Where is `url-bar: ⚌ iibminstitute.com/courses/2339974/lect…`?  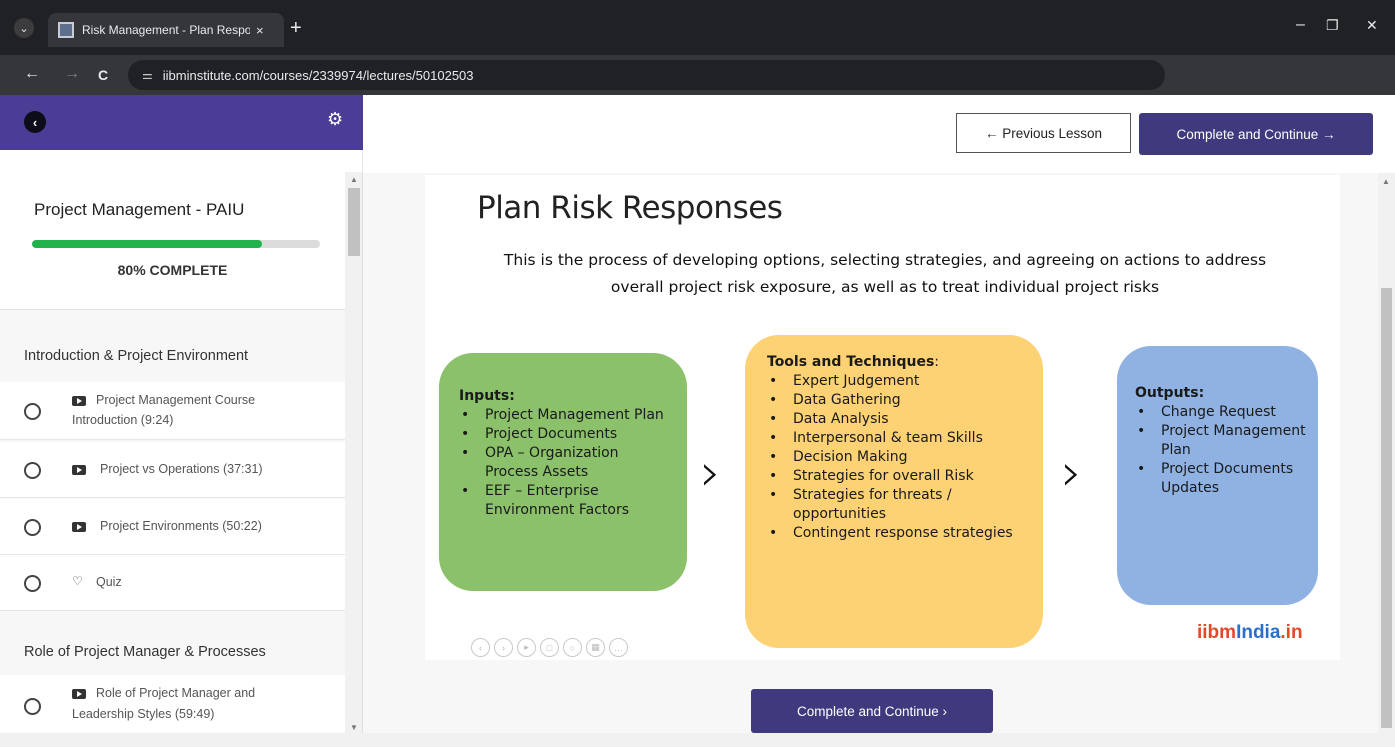
url-bar: ⚌ iibminstitute.com/courses/2339974/lect… is located at coordinates (646, 75).